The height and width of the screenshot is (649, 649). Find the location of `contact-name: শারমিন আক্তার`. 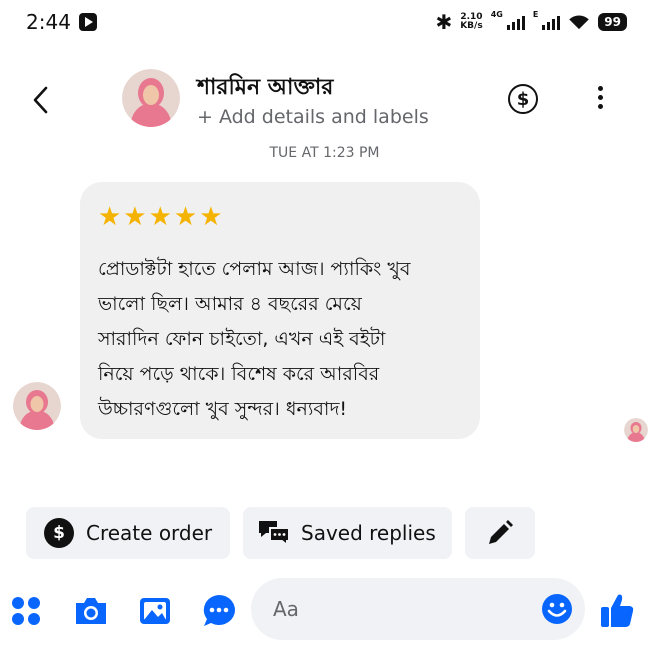

contact-name: শারমিন আক্তার is located at coordinates (265, 88).